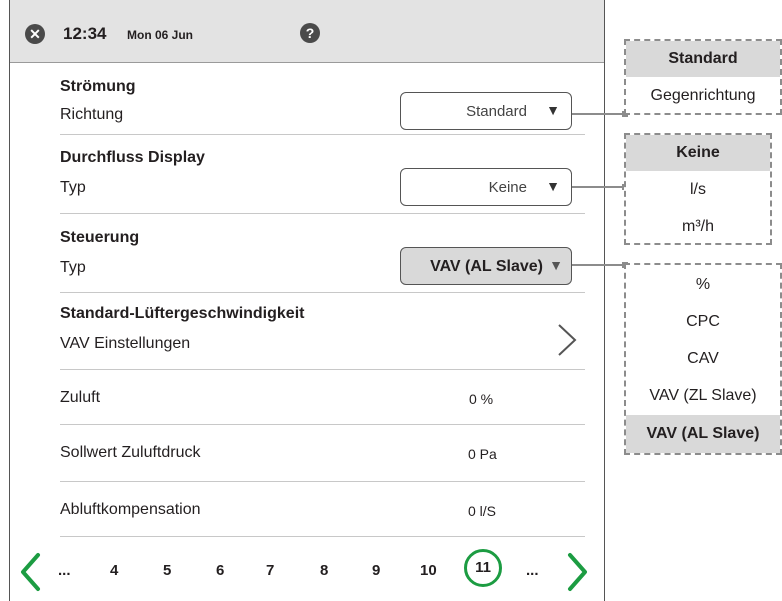 The width and height of the screenshot is (782, 601). Describe the element at coordinates (220, 570) in the screenshot. I see `page-6: 6` at that location.